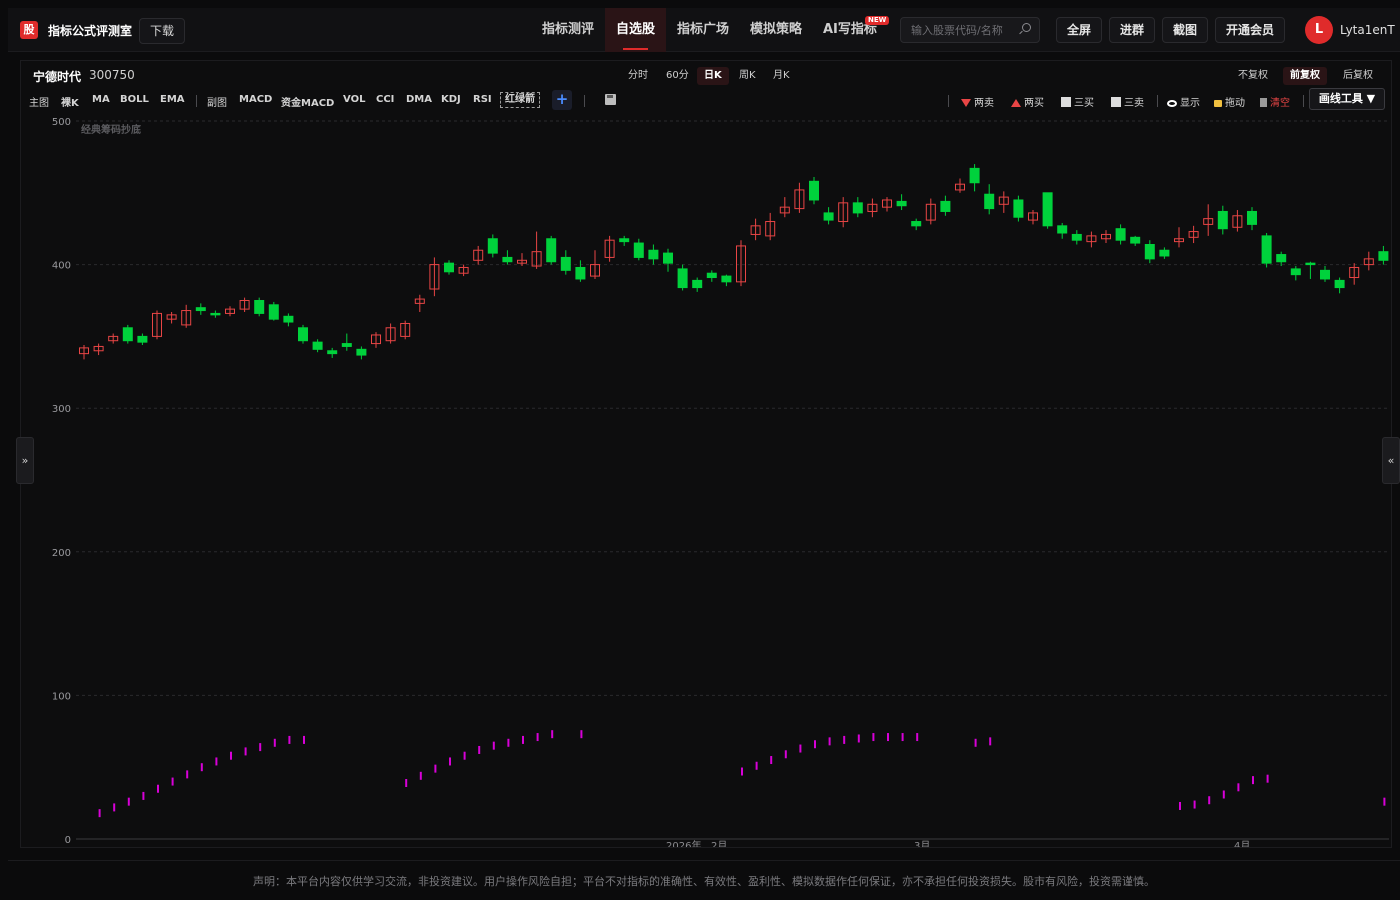 The image size is (1400, 900). Describe the element at coordinates (610, 99) in the screenshot. I see `save-icon` at that location.